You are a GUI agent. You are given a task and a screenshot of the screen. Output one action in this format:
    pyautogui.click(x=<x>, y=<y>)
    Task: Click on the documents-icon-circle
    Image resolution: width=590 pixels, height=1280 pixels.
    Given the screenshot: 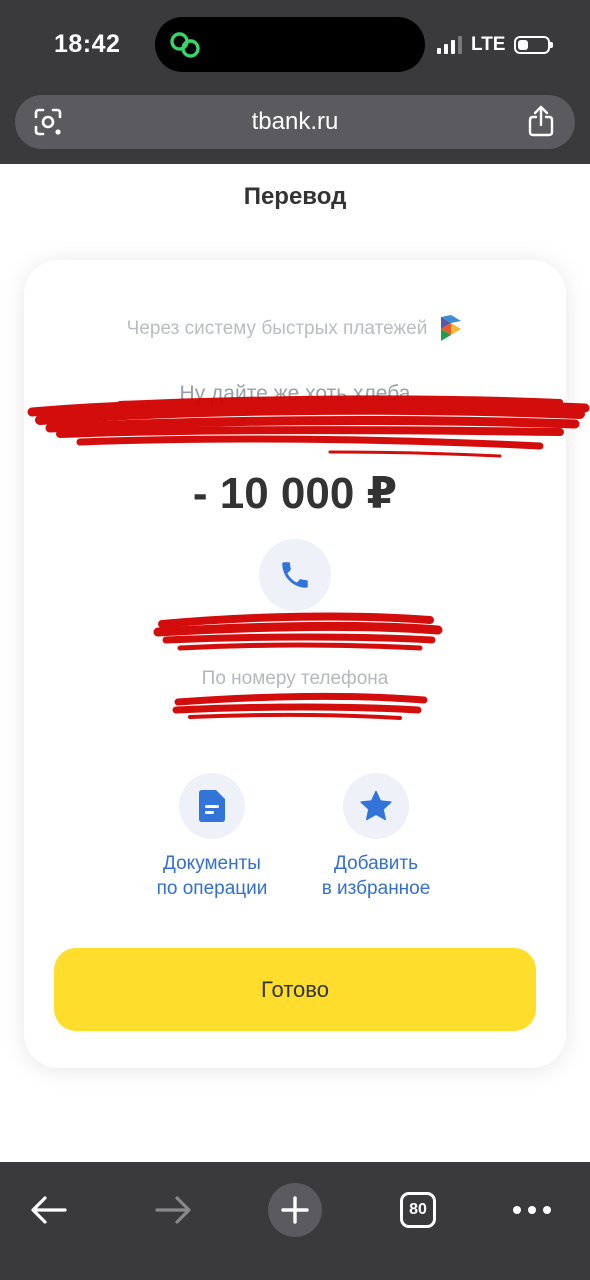 What is the action you would take?
    pyautogui.click(x=212, y=806)
    